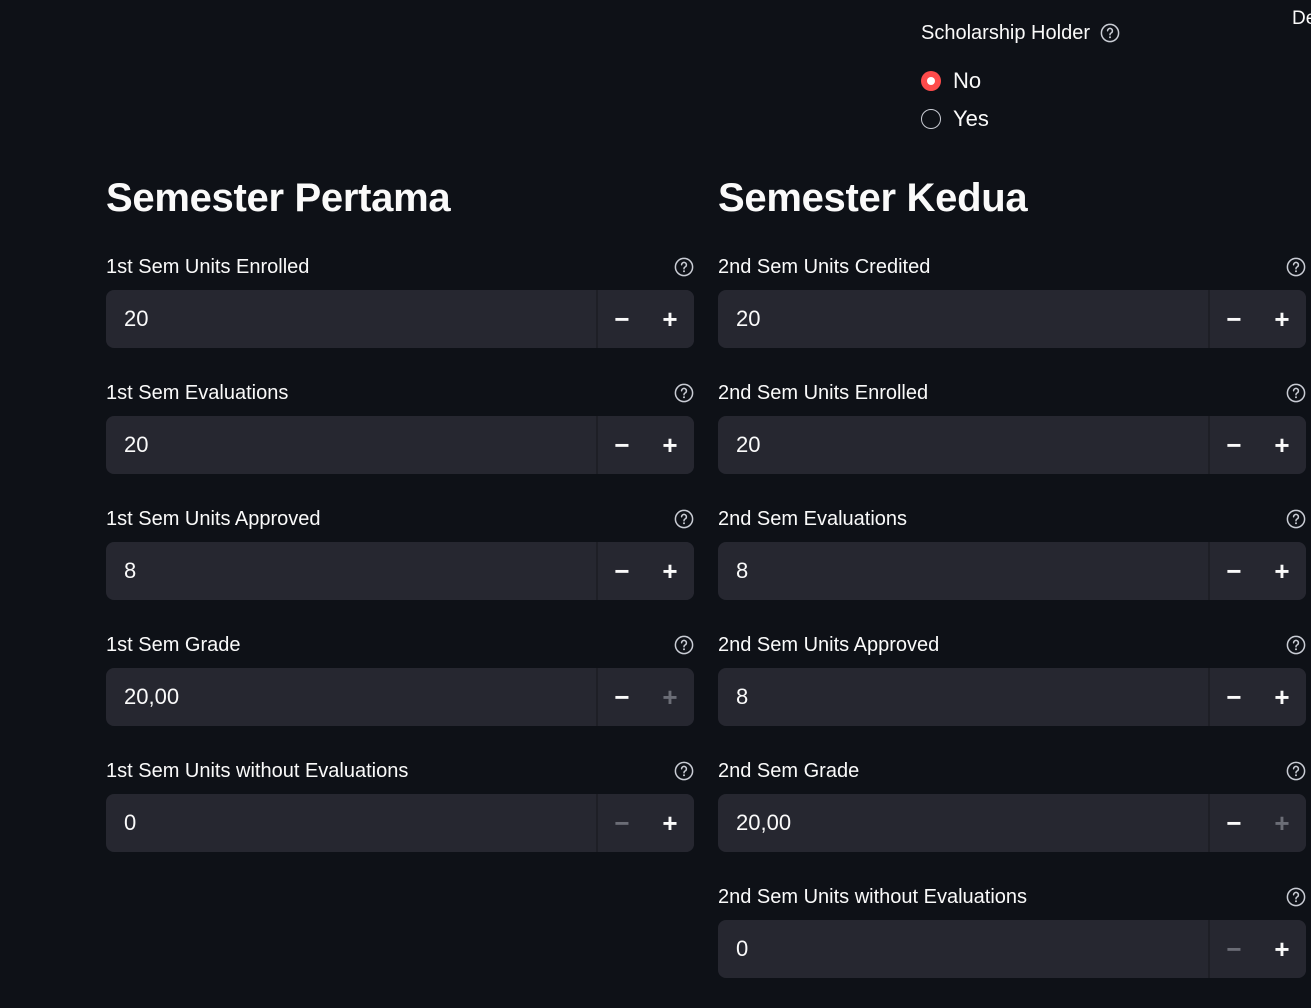 The height and width of the screenshot is (1008, 1311). I want to click on field-label-row: 1st Sem Units without Evaluations, so click(400, 771).